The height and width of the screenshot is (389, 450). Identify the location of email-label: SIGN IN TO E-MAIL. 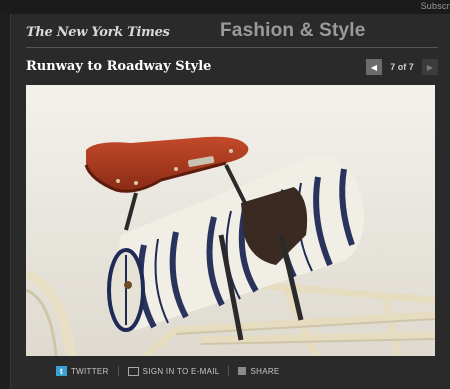
(181, 371).